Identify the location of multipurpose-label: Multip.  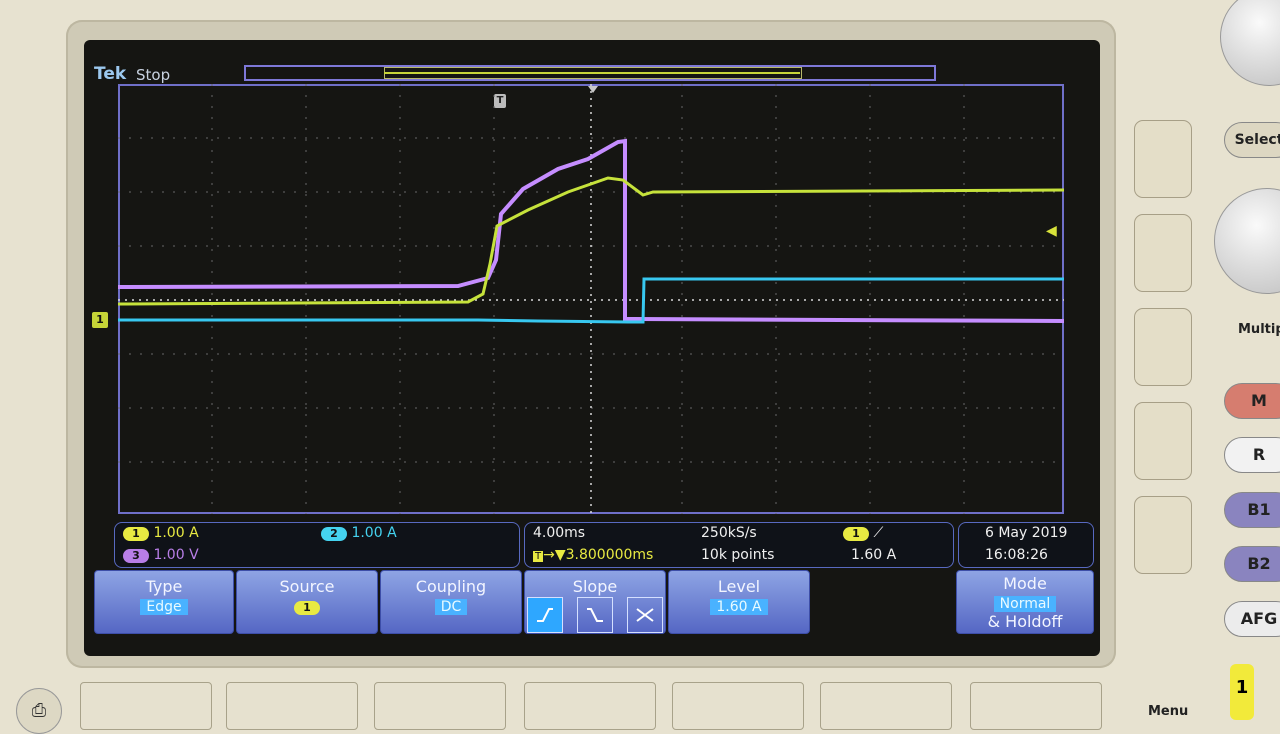
(1259, 329).